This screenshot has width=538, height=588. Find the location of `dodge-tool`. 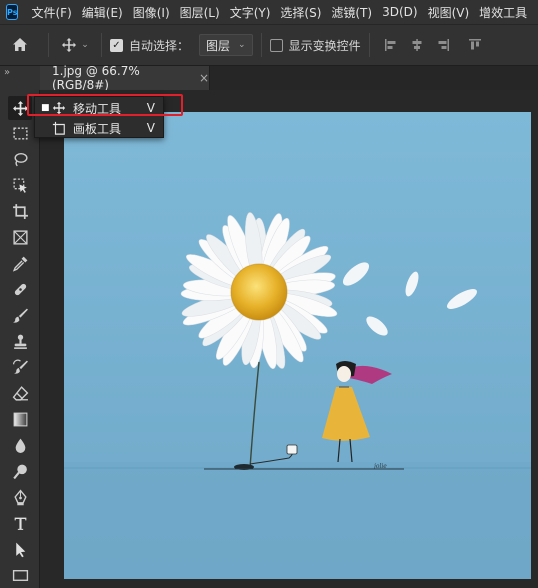

dodge-tool is located at coordinates (20, 471).